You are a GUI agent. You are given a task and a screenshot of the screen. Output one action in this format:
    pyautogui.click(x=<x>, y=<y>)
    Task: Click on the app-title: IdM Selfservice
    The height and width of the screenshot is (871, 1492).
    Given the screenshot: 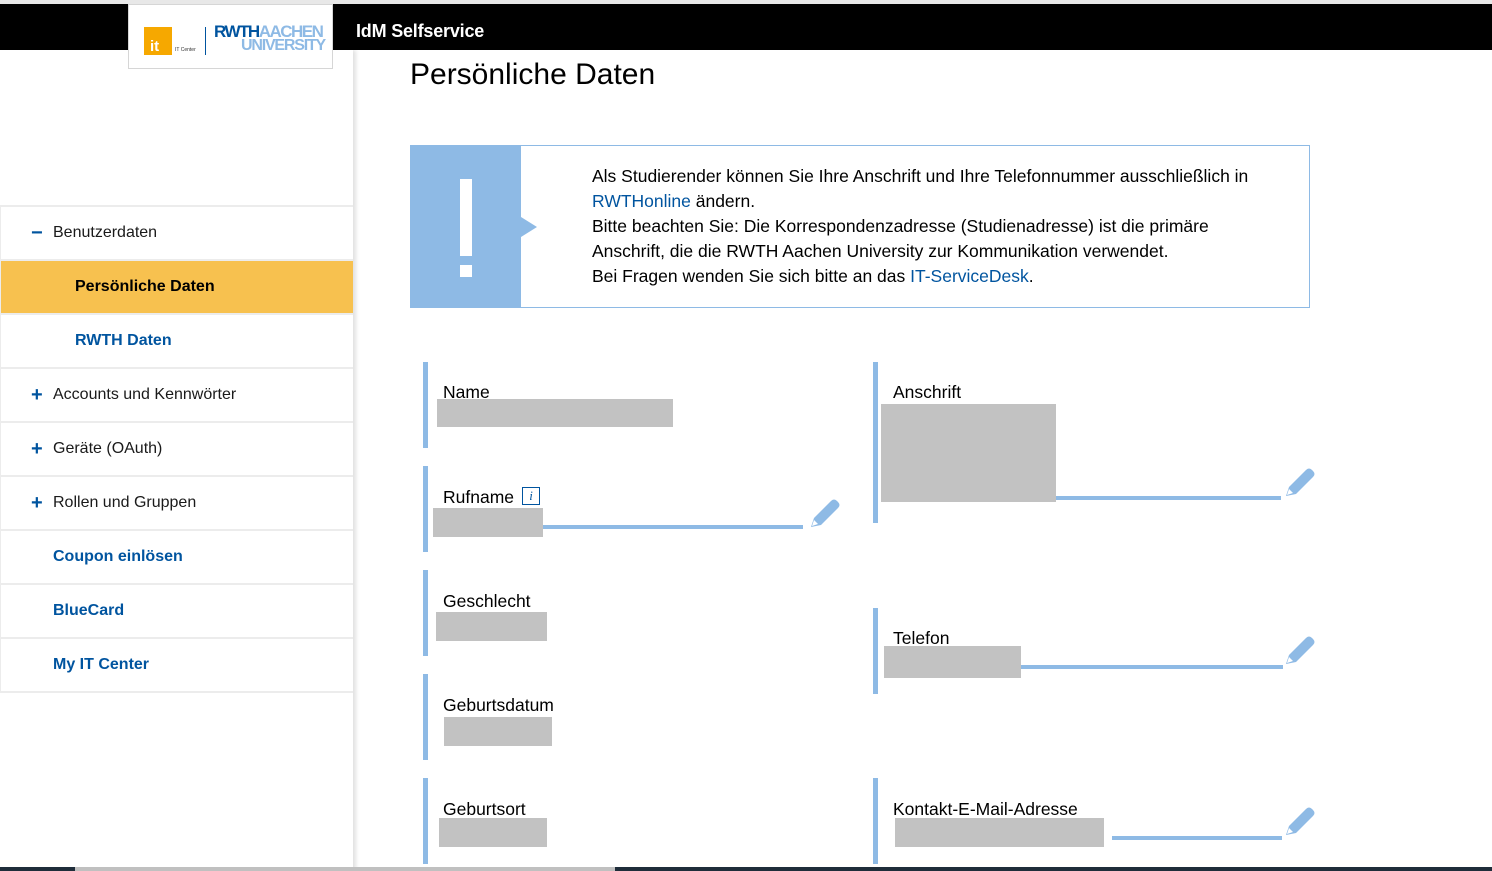 What is the action you would take?
    pyautogui.click(x=420, y=31)
    